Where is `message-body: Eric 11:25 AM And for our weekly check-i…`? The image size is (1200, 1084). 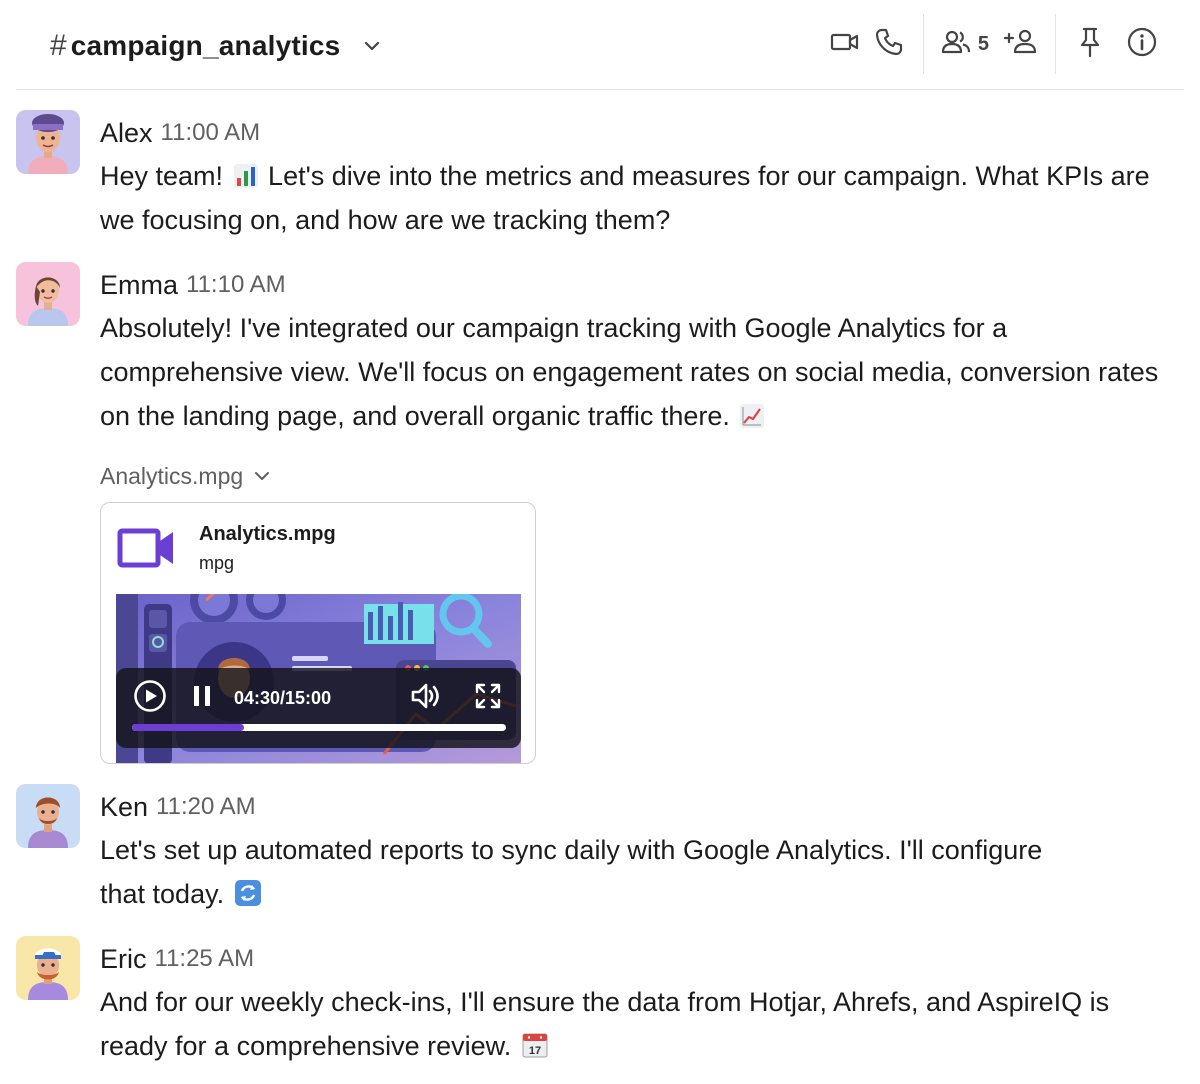
message-body: Eric 11:25 AM And for our weekly check-i… is located at coordinates (642, 1002).